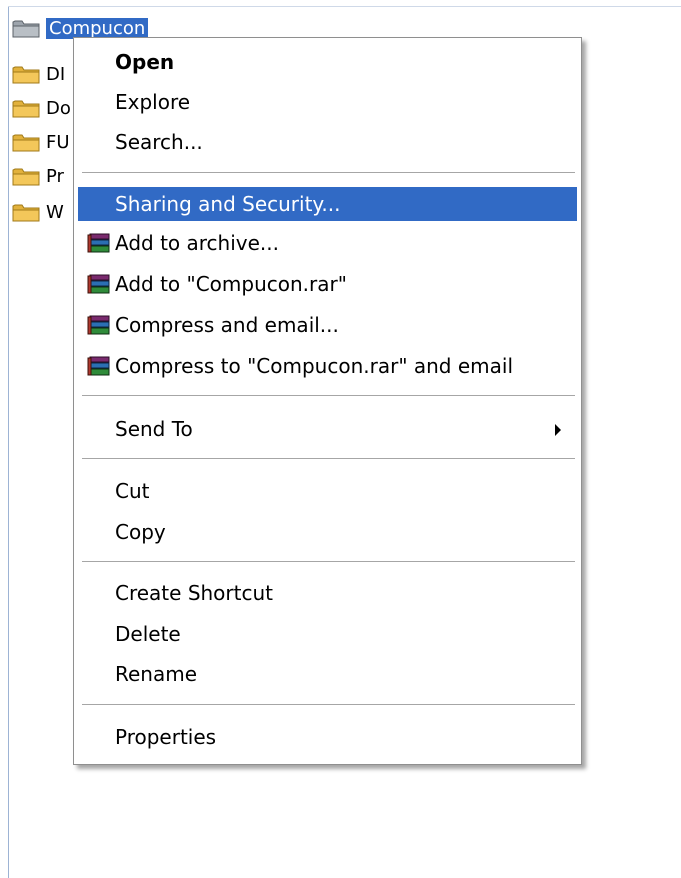 Image resolution: width=681 pixels, height=878 pixels. What do you see at coordinates (148, 634) in the screenshot?
I see `menu-item-label: Delete` at bounding box center [148, 634].